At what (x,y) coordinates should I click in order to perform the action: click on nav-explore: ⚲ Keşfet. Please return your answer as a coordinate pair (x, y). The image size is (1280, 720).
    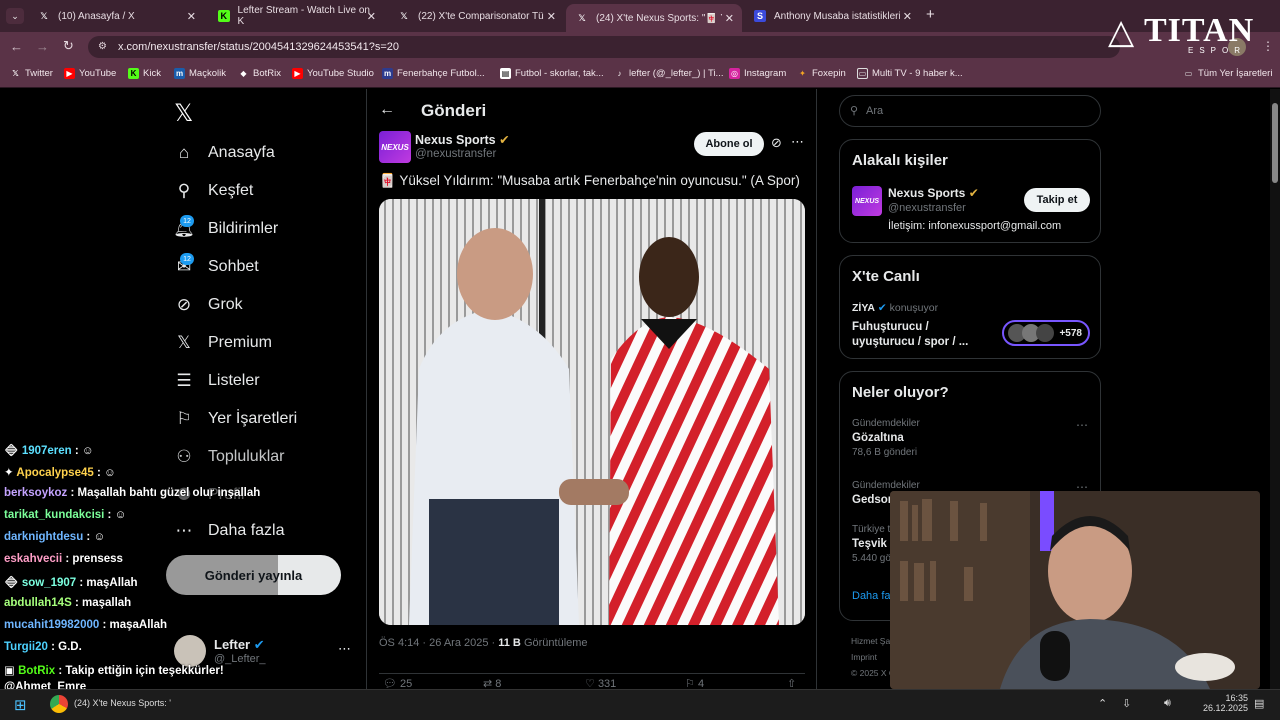
    Looking at the image, I should click on (214, 191).